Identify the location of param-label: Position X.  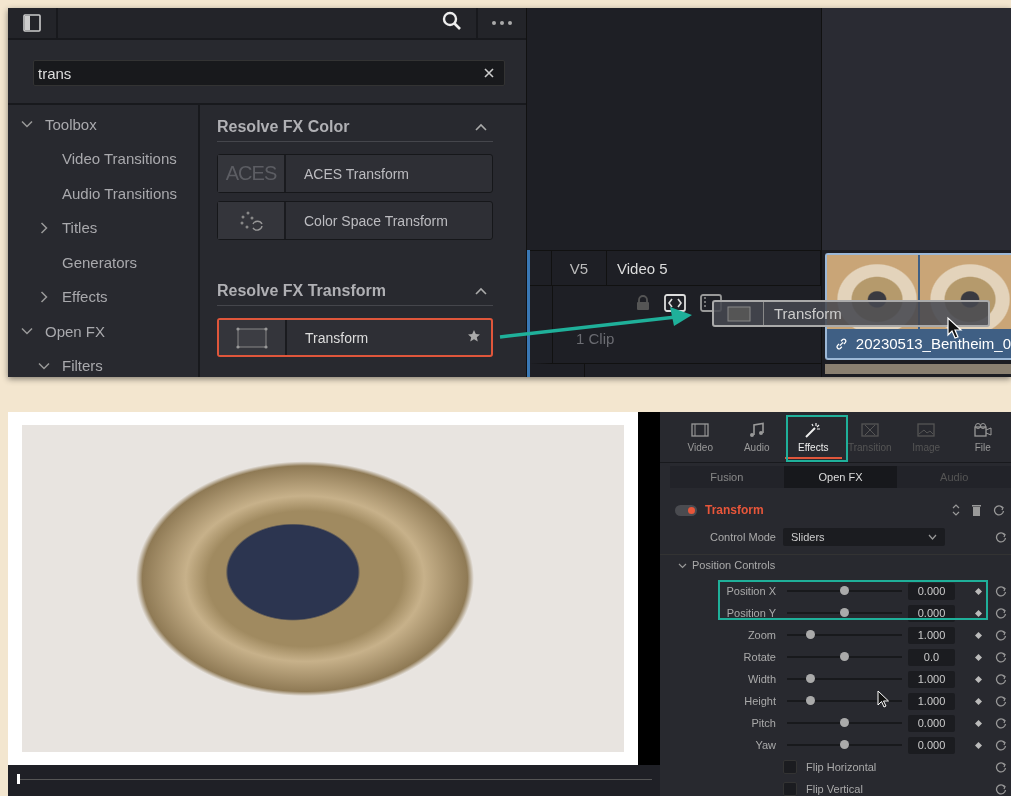
(750, 591).